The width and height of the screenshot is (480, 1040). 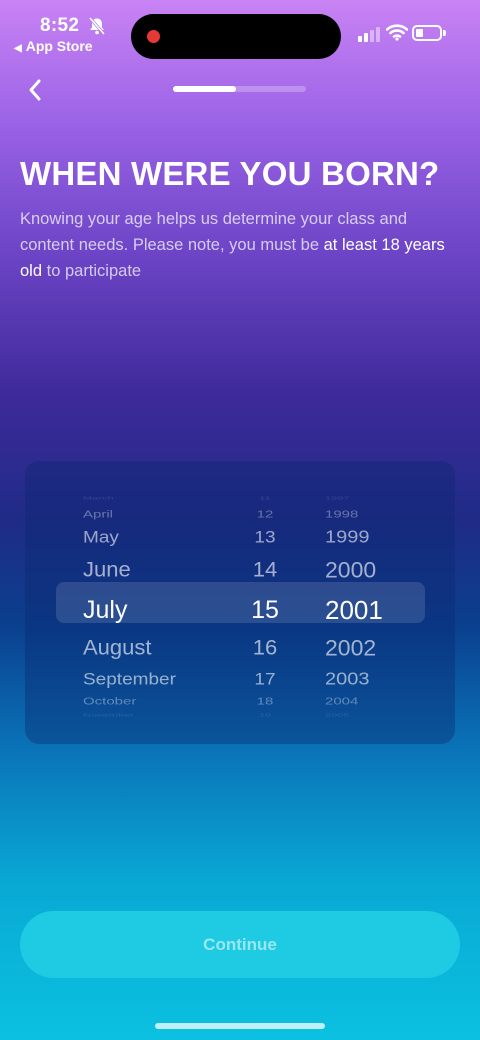 I want to click on home-indicator, so click(x=240, y=1026).